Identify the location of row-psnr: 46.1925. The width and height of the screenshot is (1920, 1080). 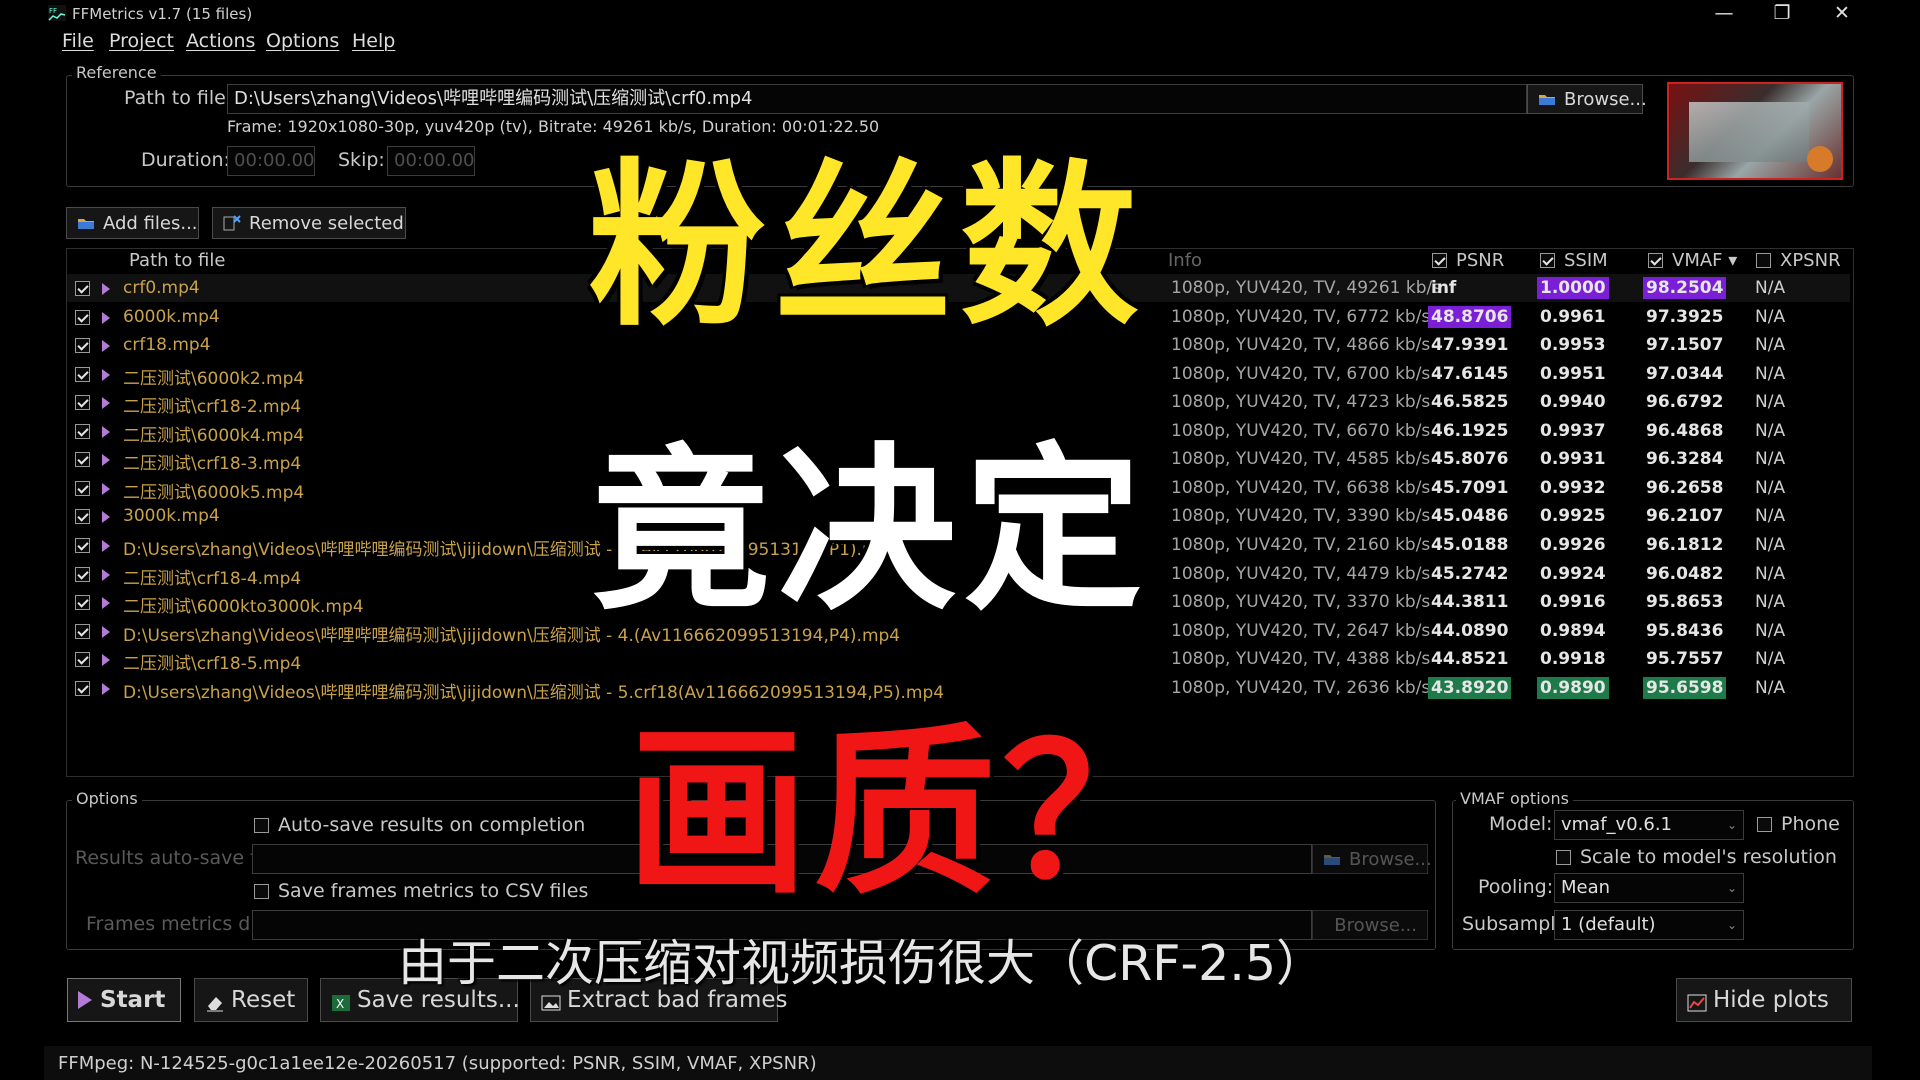
(1470, 430).